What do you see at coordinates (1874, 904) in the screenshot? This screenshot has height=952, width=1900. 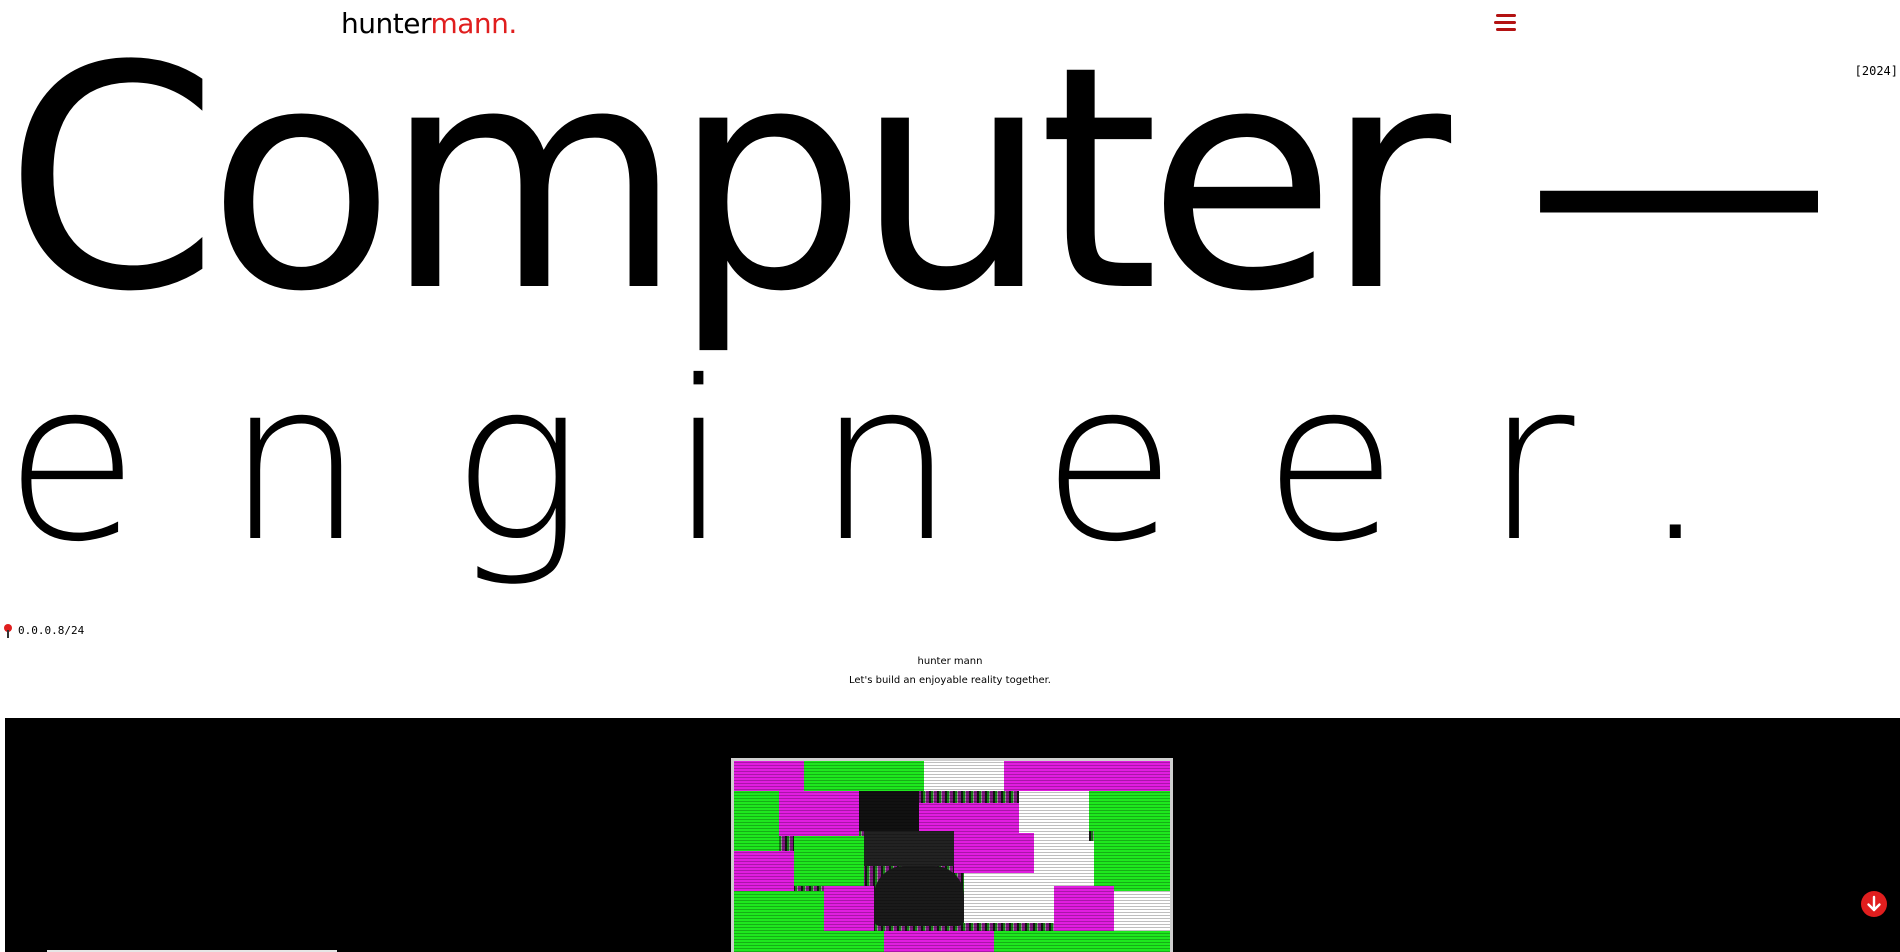 I see `arrow-down-icon` at bounding box center [1874, 904].